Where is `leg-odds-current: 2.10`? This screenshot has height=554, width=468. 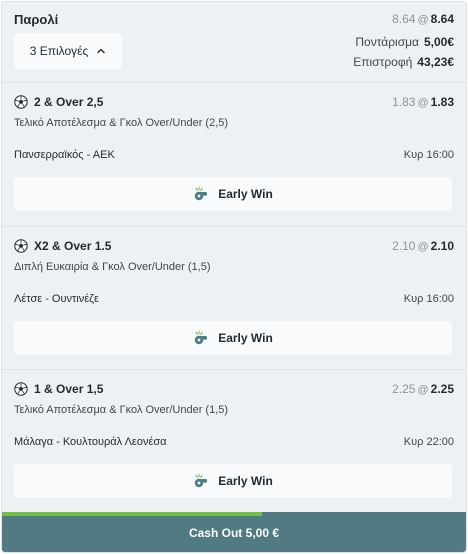
leg-odds-current: 2.10 is located at coordinates (442, 246).